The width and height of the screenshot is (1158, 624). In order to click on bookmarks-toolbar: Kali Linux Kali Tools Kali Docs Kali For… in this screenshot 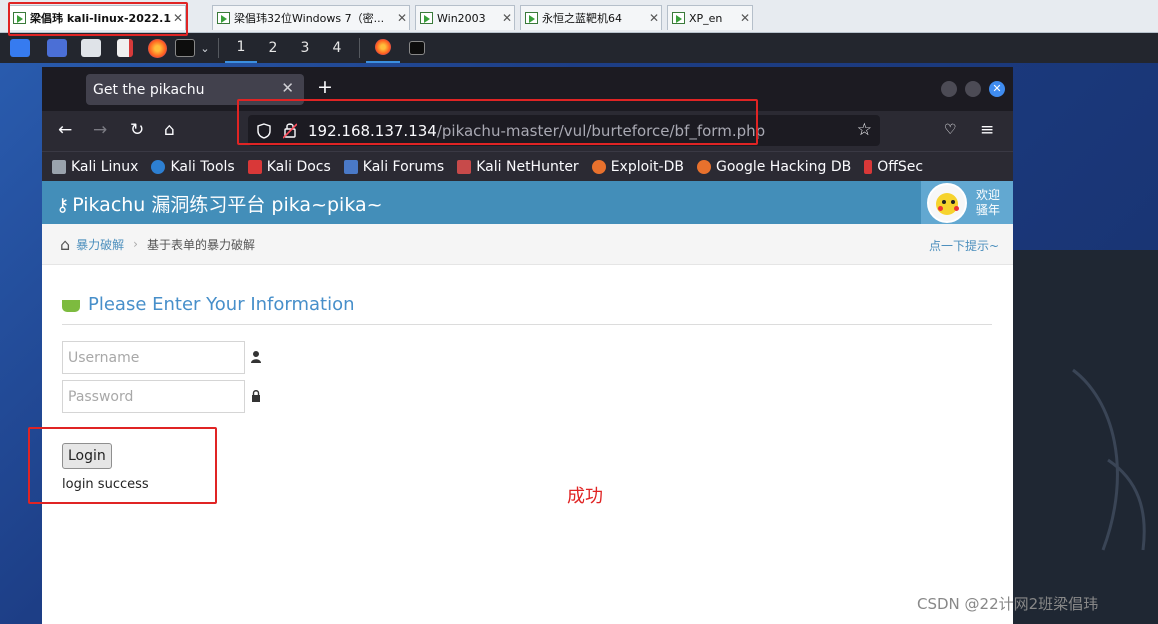, I will do `click(527, 166)`.